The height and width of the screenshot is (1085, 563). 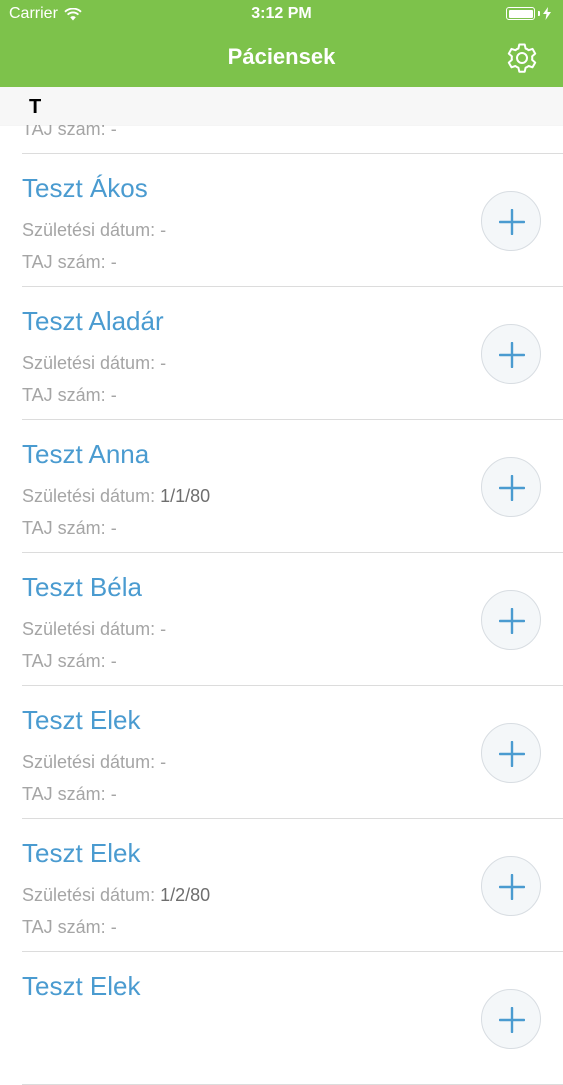 I want to click on birth-date-line: Születési dátum: 1/1/80, so click(x=116, y=496).